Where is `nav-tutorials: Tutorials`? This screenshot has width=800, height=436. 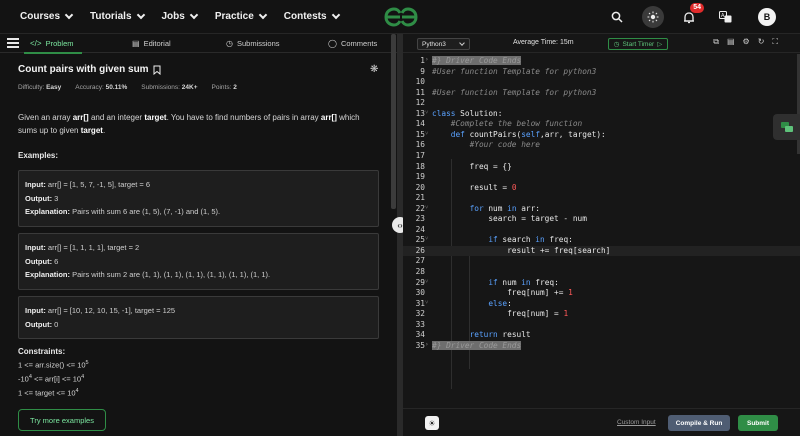 nav-tutorials: Tutorials is located at coordinates (117, 16).